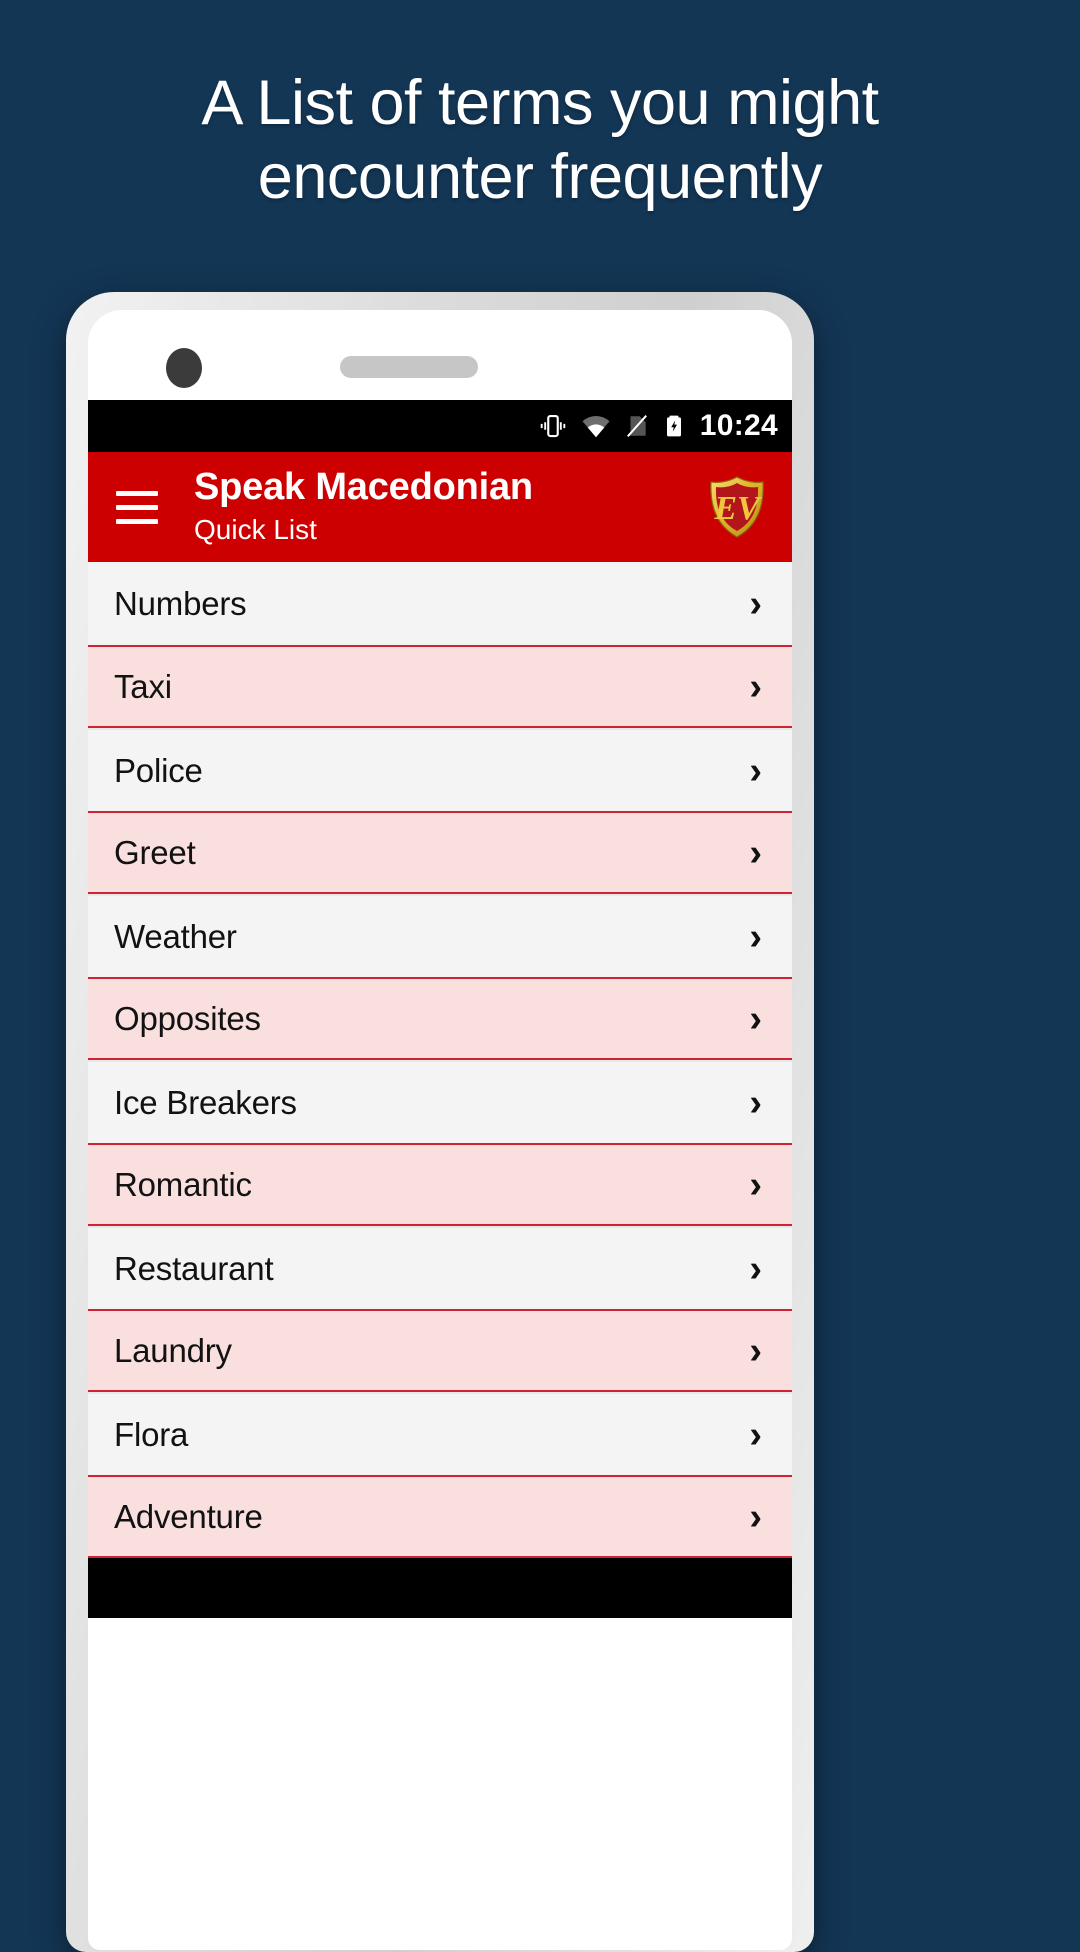 The image size is (1080, 1952). I want to click on list-item: Numbers ›, so click(440, 603).